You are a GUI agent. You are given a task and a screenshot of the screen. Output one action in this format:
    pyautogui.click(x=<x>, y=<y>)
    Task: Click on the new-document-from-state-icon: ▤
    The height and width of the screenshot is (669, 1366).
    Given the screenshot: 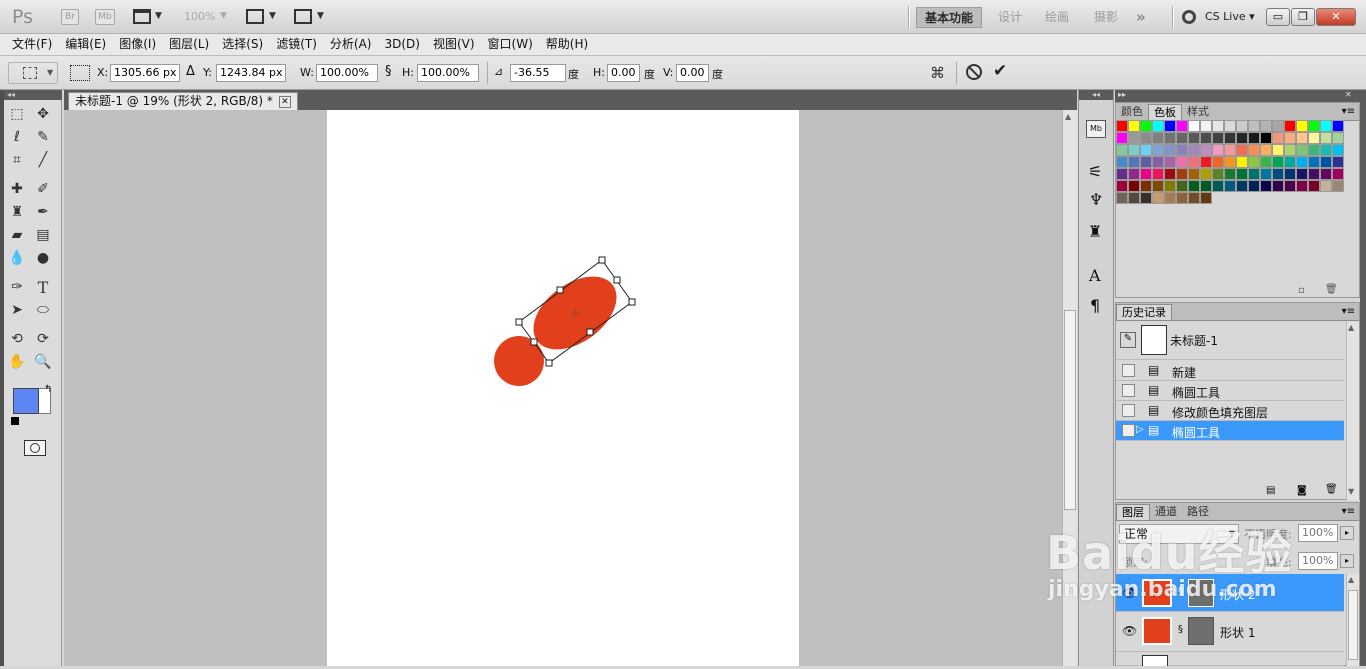 What is the action you would take?
    pyautogui.click(x=1270, y=490)
    